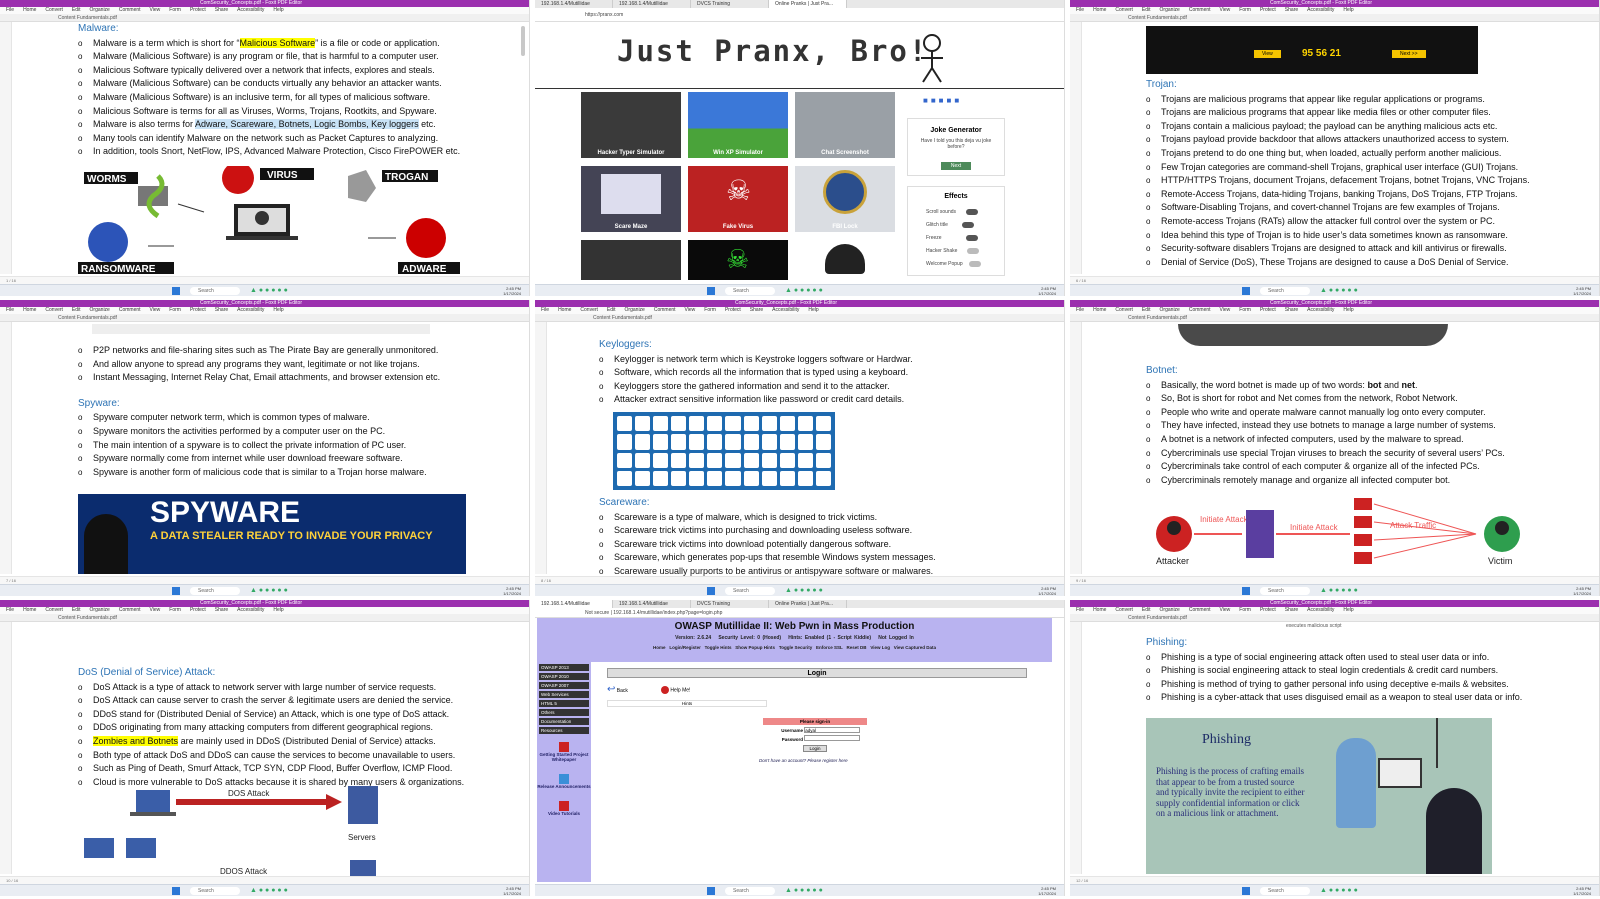 The height and width of the screenshot is (899, 1600). Describe the element at coordinates (965, 238) in the screenshot. I see `effect-freeze: Freeze` at that location.